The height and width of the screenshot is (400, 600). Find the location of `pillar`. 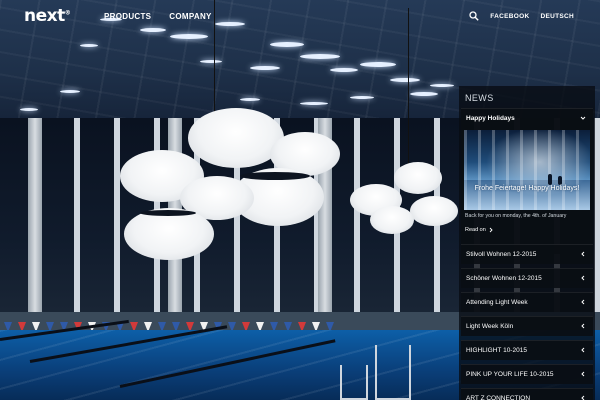

pillar is located at coordinates (35, 218).